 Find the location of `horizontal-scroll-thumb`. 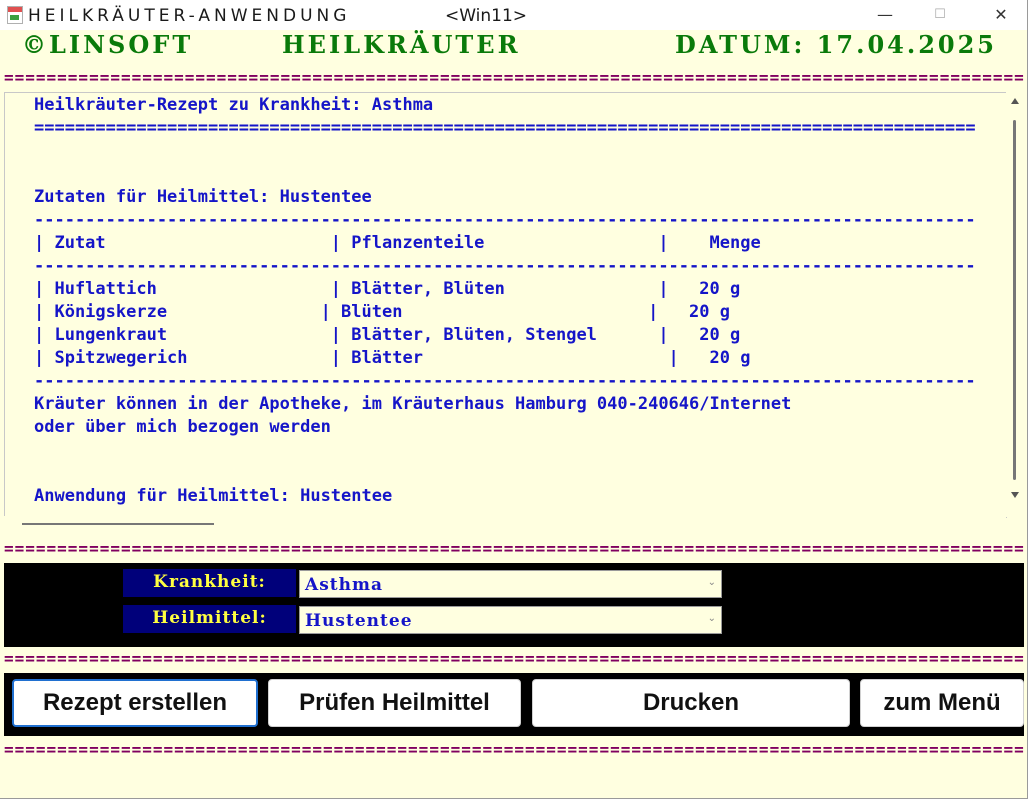

horizontal-scroll-thumb is located at coordinates (118, 524).